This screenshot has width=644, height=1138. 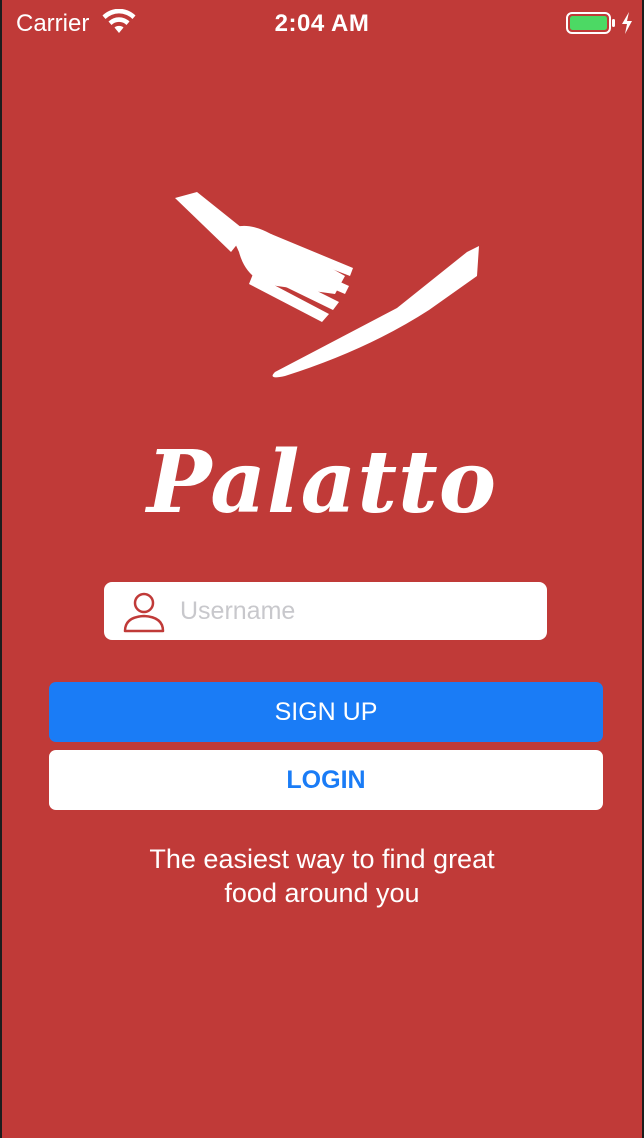 What do you see at coordinates (322, 859) in the screenshot?
I see `tagline-line-1: The easiest way to find great` at bounding box center [322, 859].